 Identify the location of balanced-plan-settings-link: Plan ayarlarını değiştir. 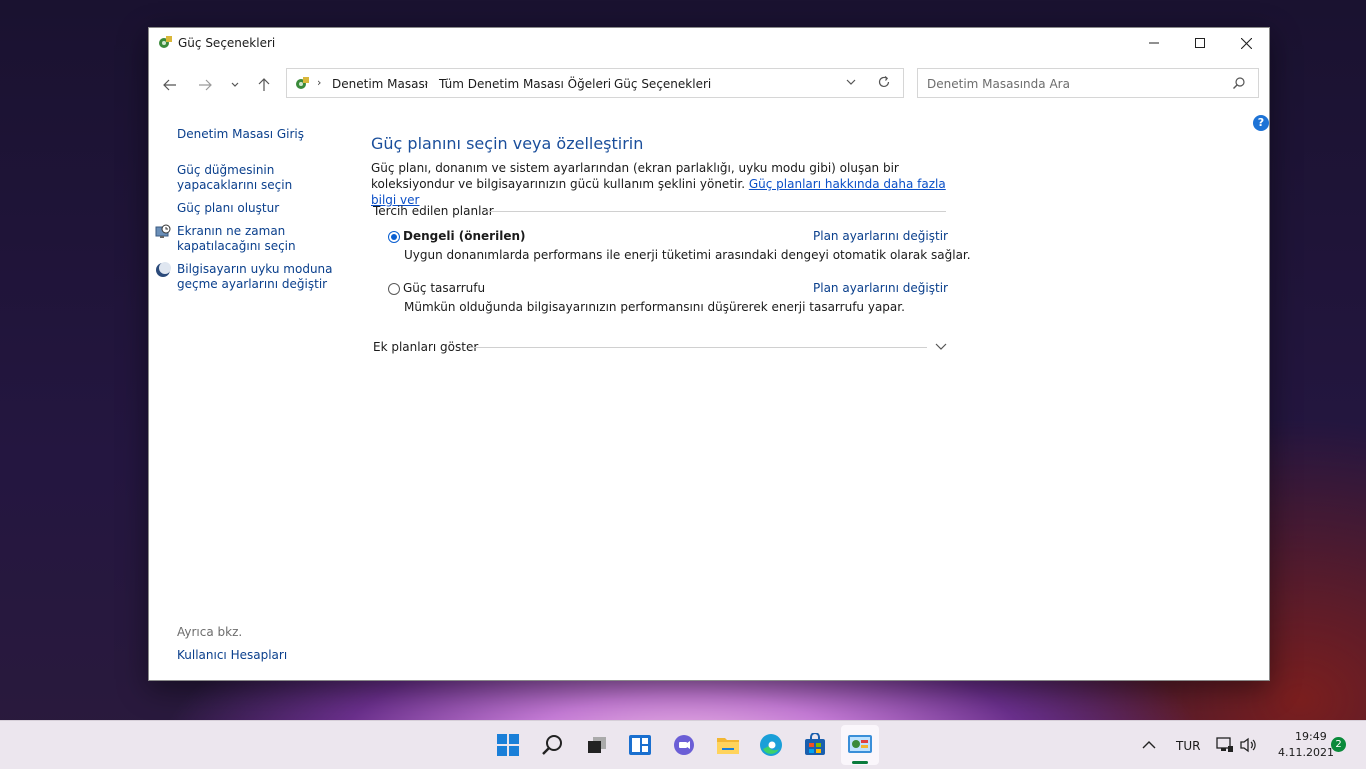
(880, 236).